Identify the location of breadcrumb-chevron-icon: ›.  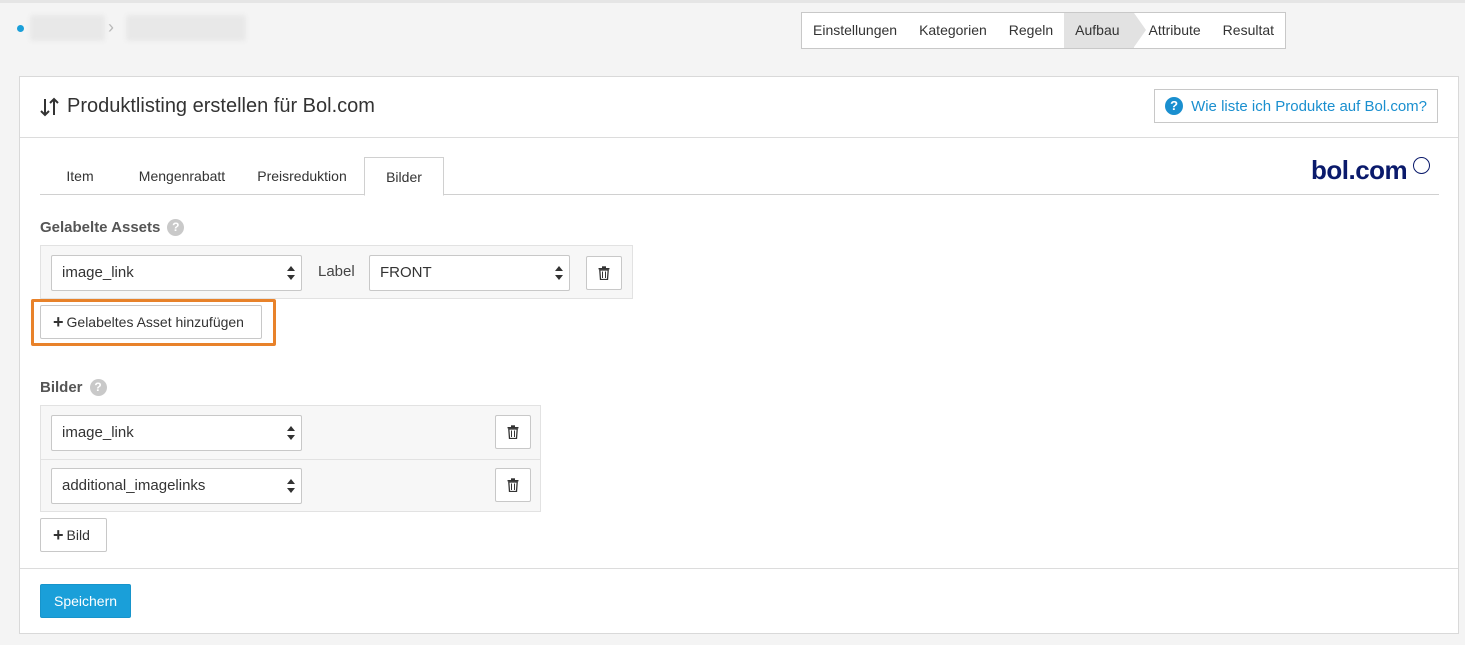
(111, 27).